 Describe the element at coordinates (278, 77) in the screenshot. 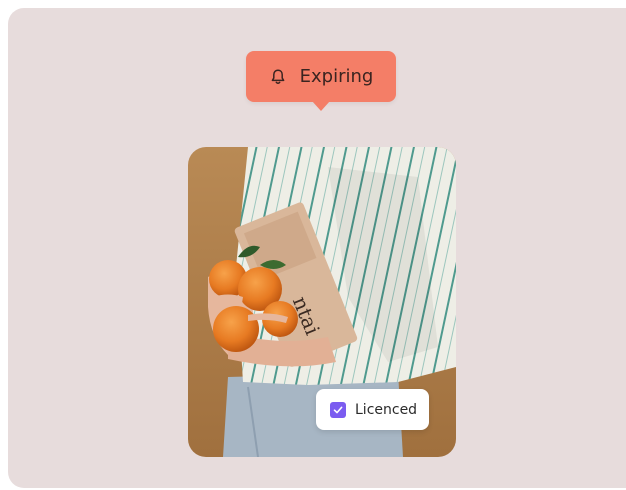

I see `bell-icon` at that location.